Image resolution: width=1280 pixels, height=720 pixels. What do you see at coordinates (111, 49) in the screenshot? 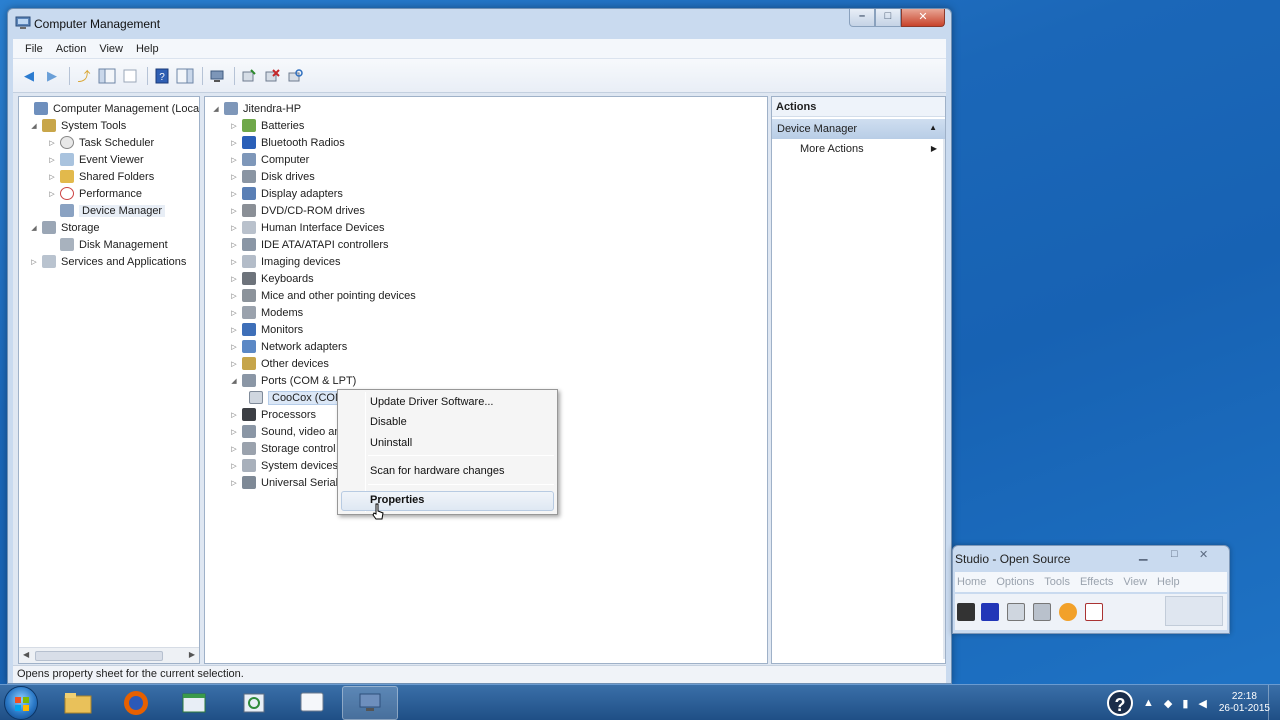
I see `menu-view: View` at bounding box center [111, 49].